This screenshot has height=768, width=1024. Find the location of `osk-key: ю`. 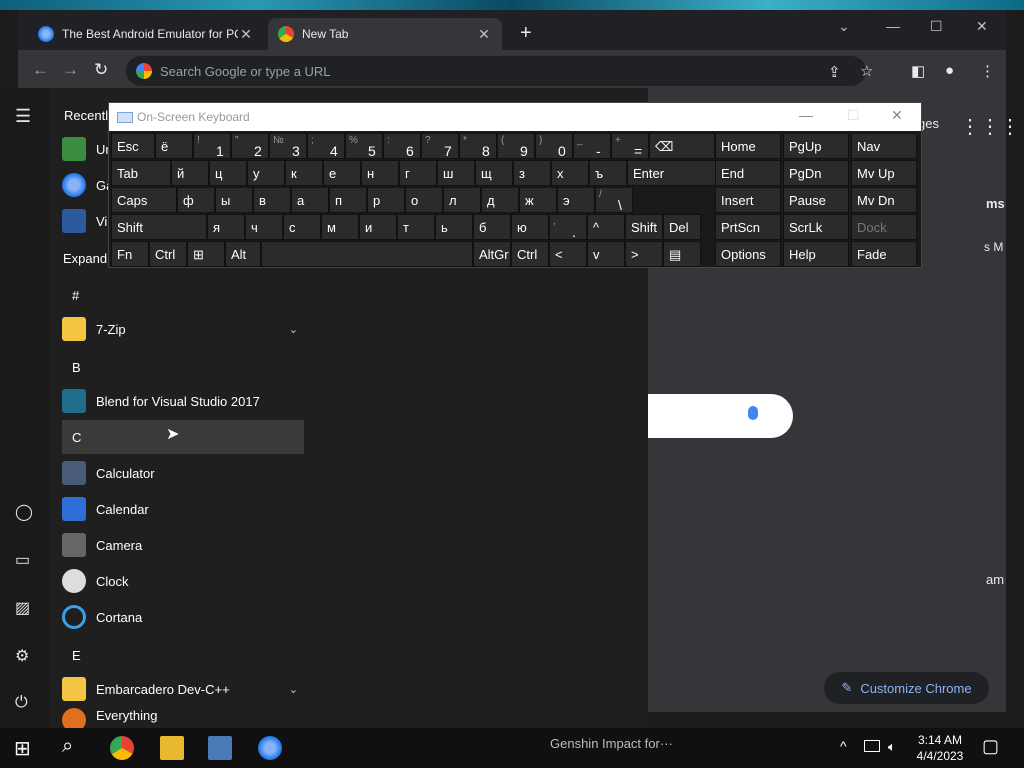

osk-key: ю is located at coordinates (530, 227).